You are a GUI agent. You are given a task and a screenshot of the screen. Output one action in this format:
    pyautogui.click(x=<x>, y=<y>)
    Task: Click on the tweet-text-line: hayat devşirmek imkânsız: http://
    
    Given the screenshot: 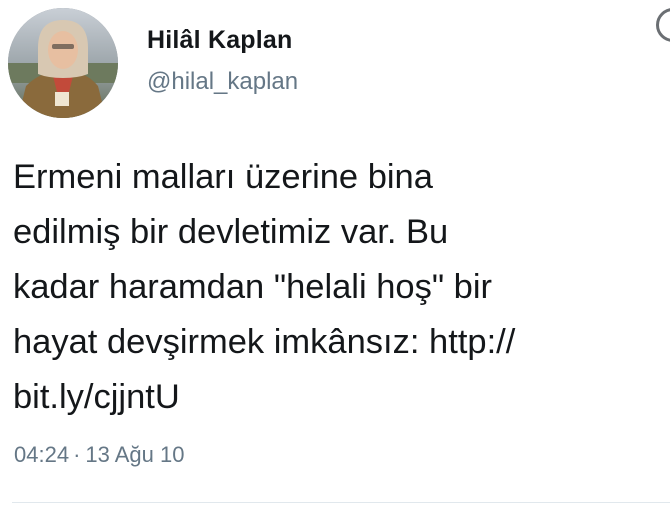 What is the action you would take?
    pyautogui.click(x=340, y=342)
    